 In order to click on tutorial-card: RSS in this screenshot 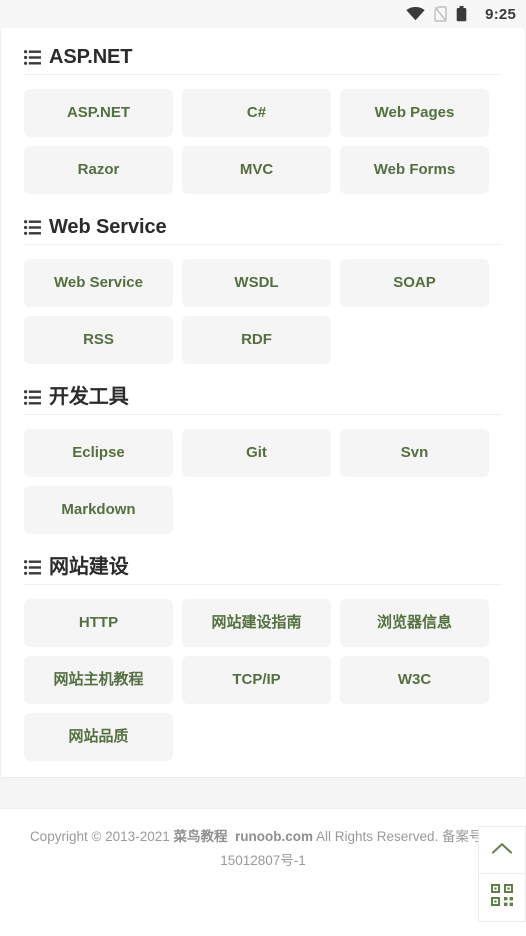, I will do `click(98, 340)`.